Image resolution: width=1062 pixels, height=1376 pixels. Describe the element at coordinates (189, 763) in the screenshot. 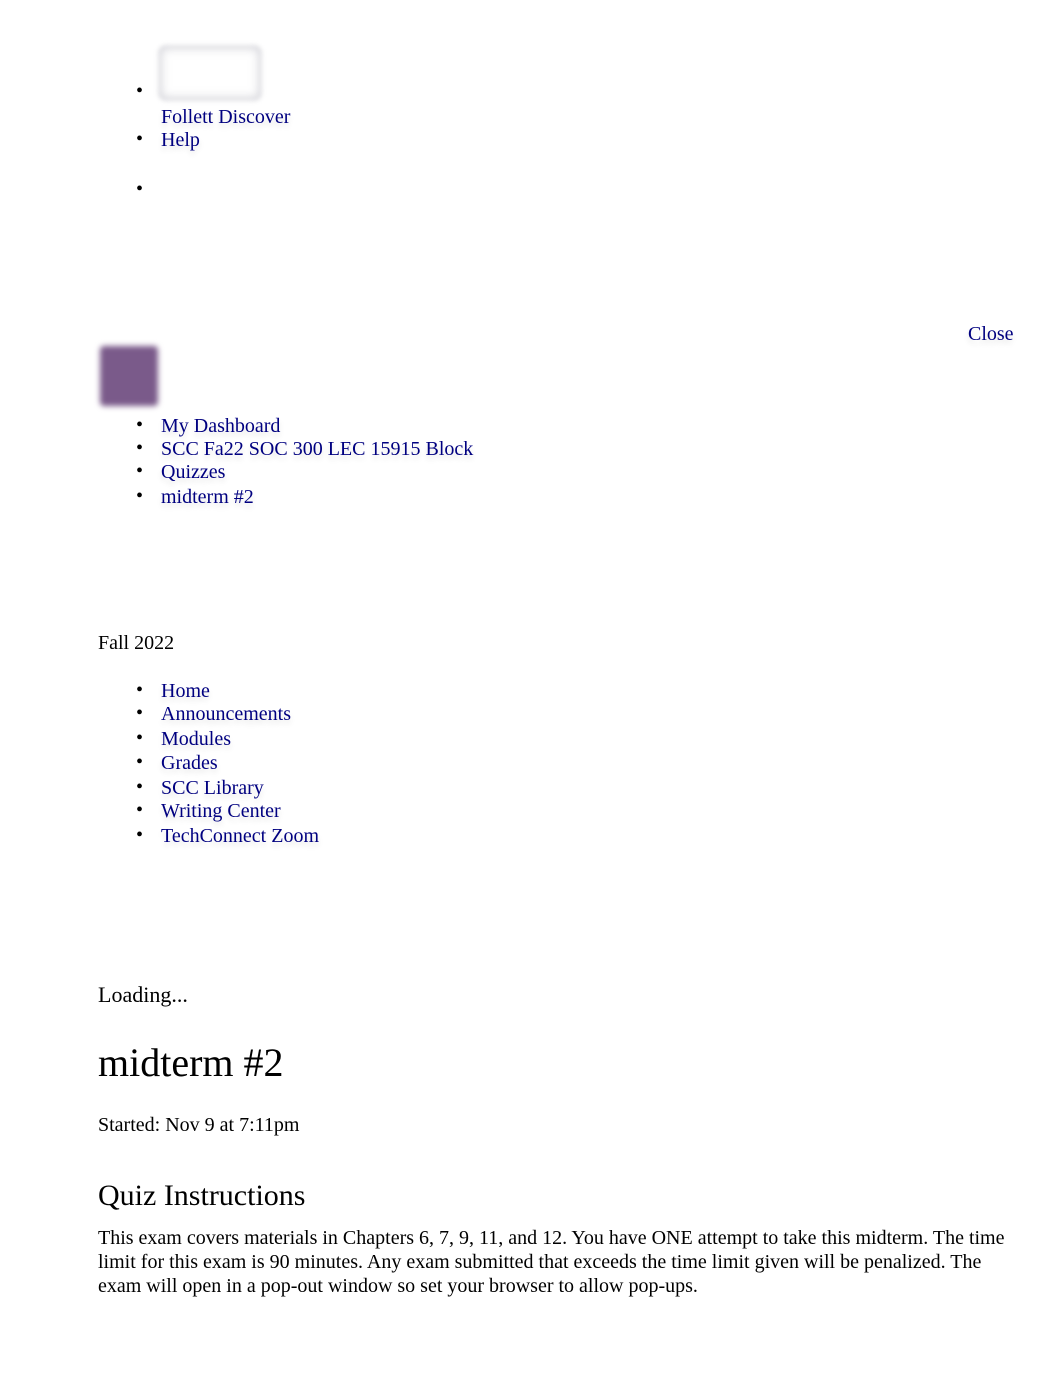

I see `nav-grades: Grades` at that location.